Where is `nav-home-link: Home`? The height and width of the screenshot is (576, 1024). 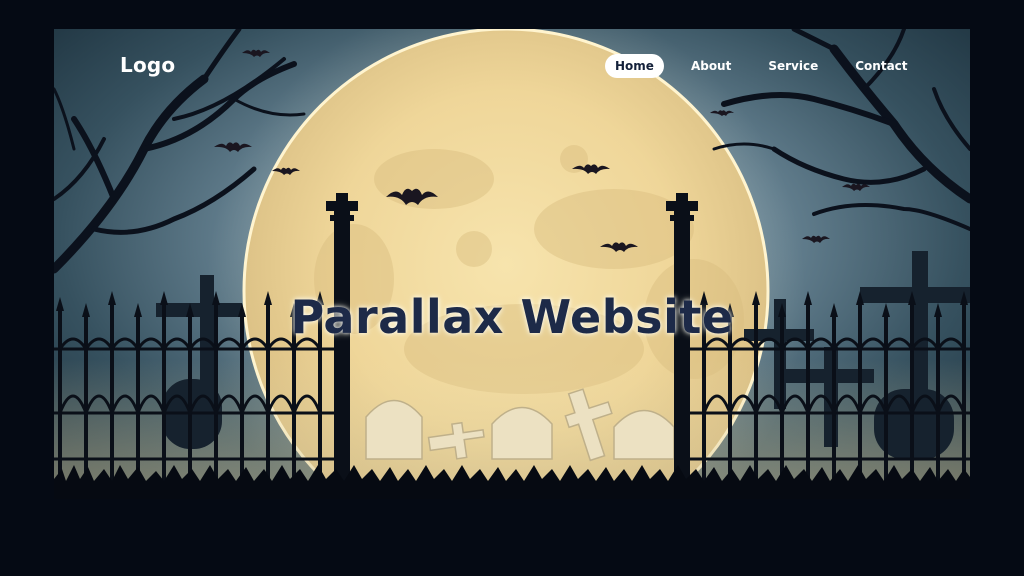
nav-home-link: Home is located at coordinates (634, 66).